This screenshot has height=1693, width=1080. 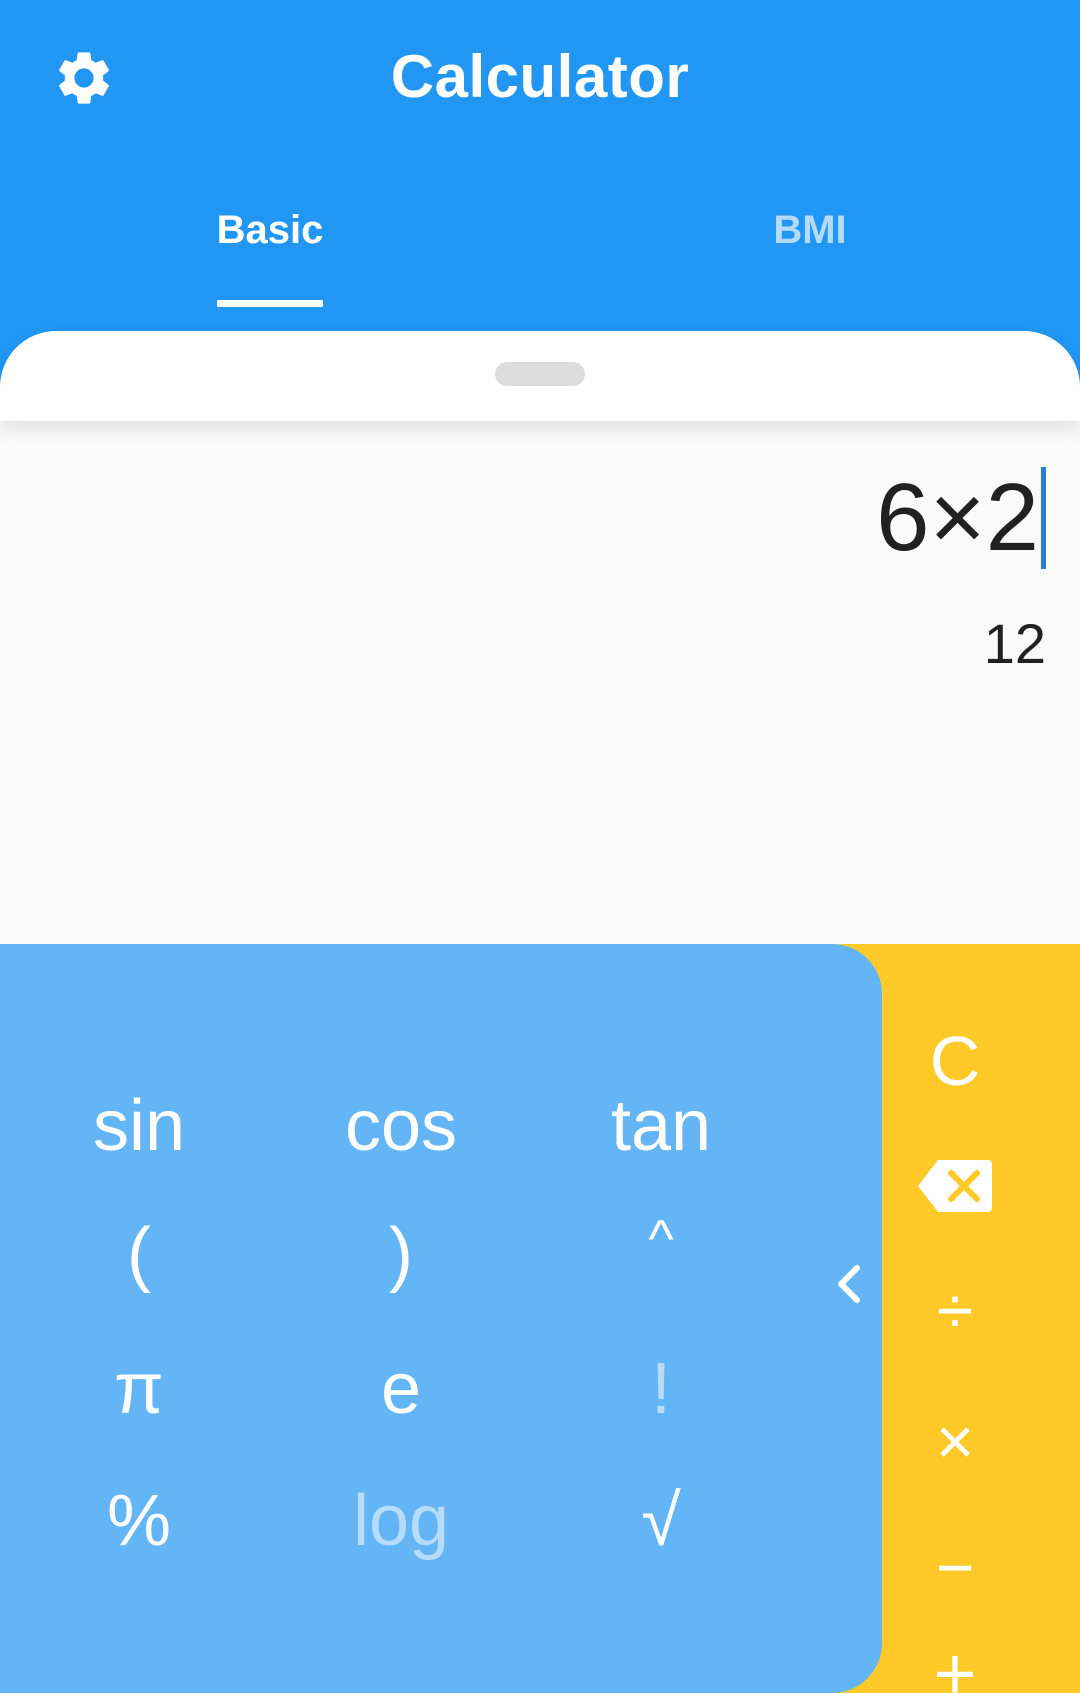 I want to click on tan-key: tan, so click(x=661, y=1126).